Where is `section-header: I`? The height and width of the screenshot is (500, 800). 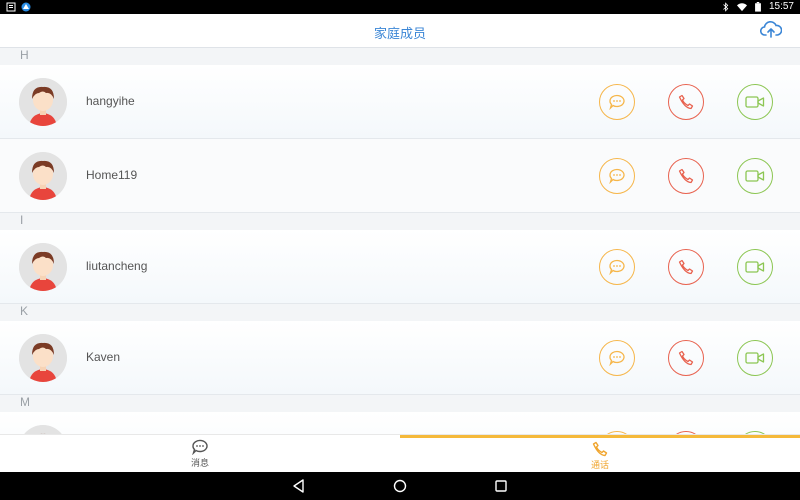
section-header: I is located at coordinates (400, 221).